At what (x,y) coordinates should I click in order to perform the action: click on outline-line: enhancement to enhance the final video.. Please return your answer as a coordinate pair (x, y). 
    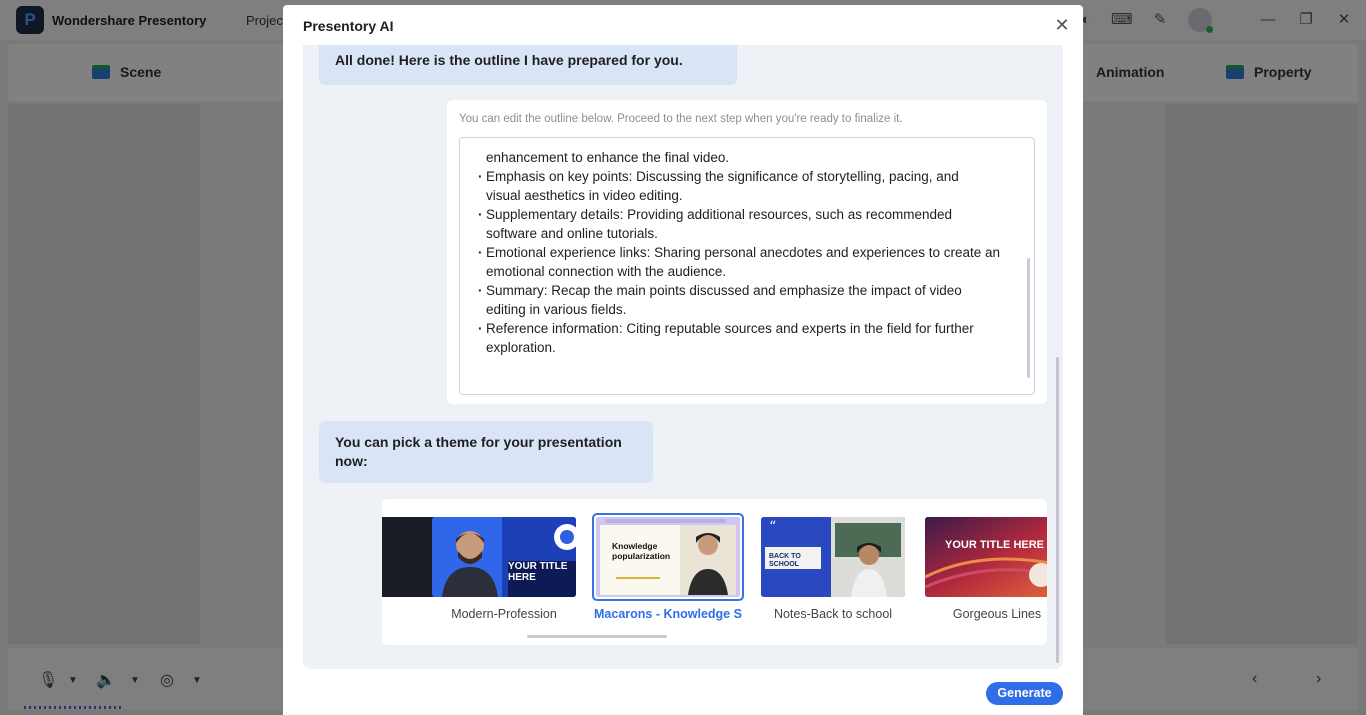
    Looking at the image, I should click on (608, 157).